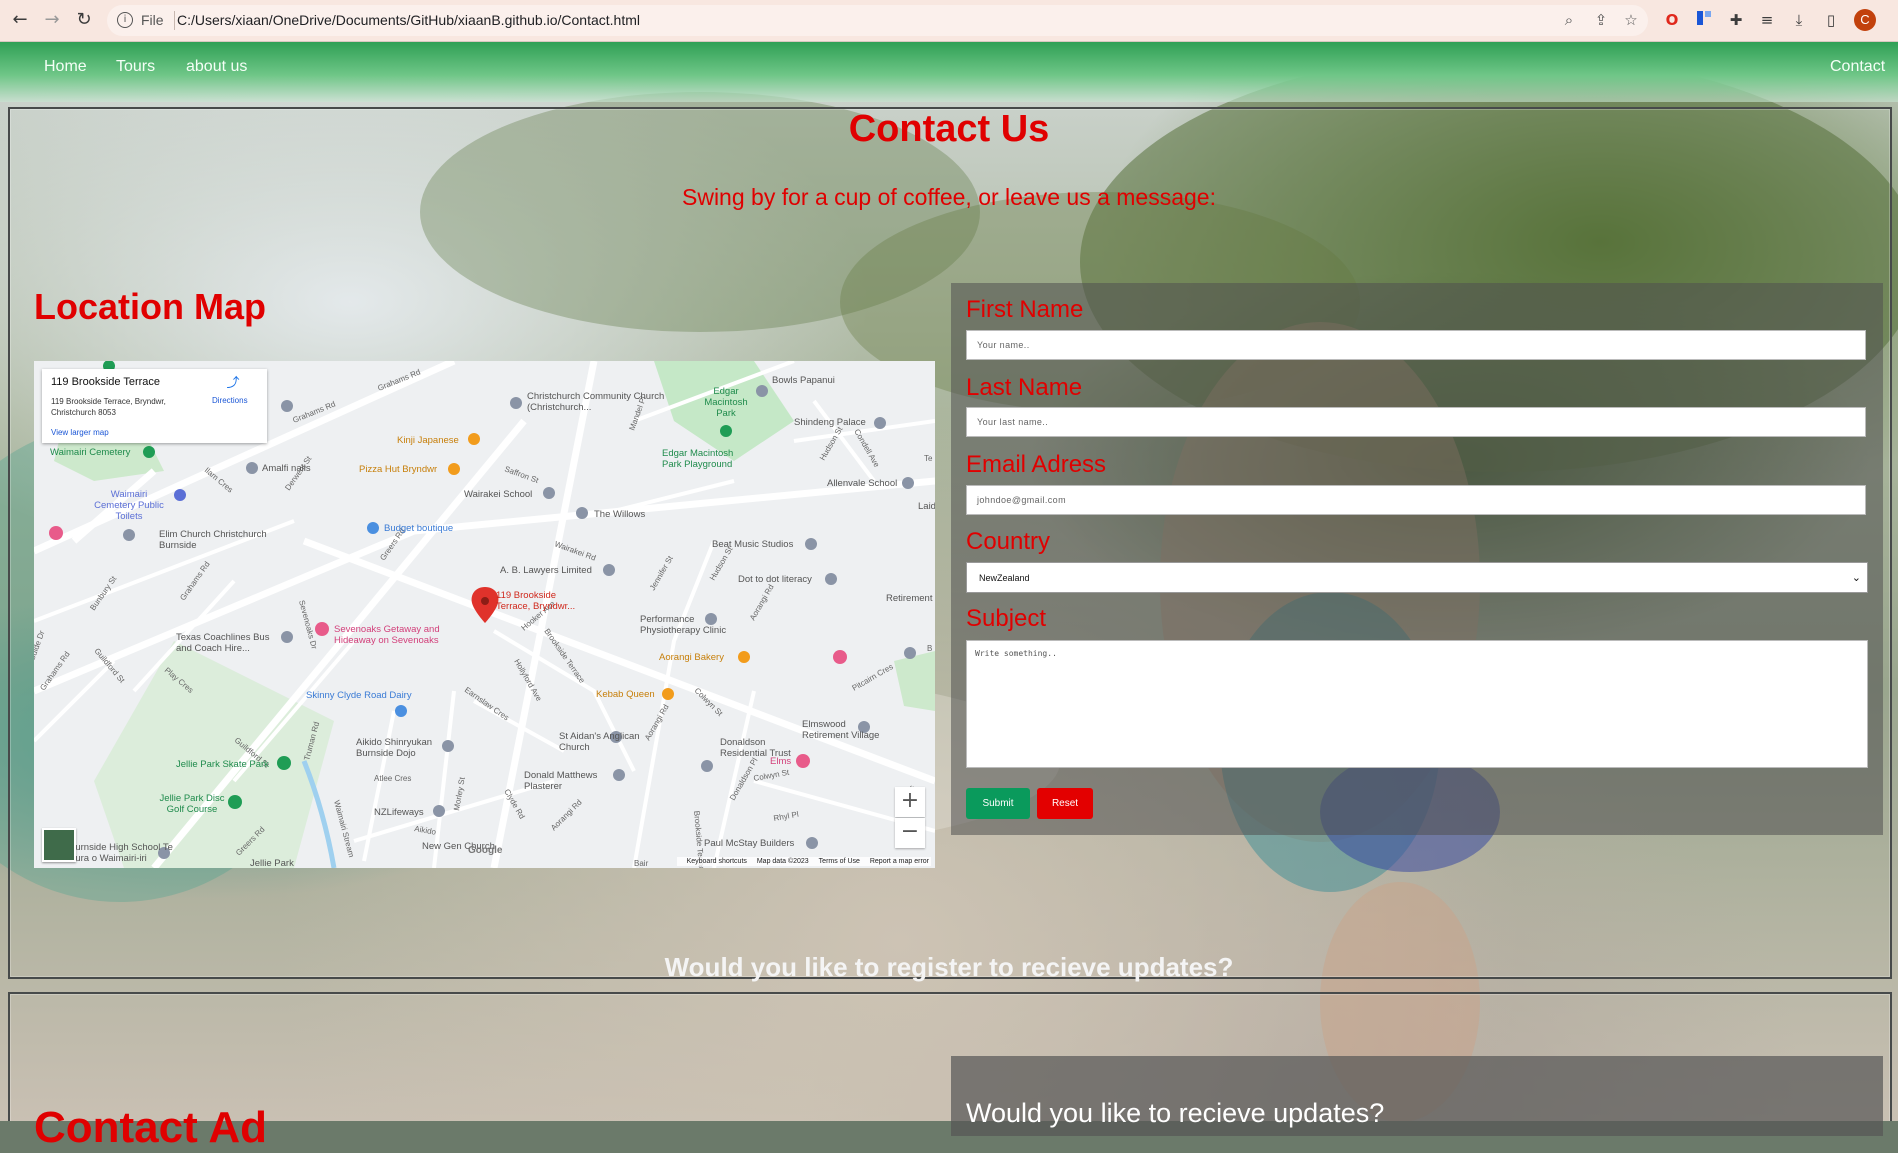 The image size is (1898, 1153). I want to click on place-label: Waimairi Cemetery, so click(90, 452).